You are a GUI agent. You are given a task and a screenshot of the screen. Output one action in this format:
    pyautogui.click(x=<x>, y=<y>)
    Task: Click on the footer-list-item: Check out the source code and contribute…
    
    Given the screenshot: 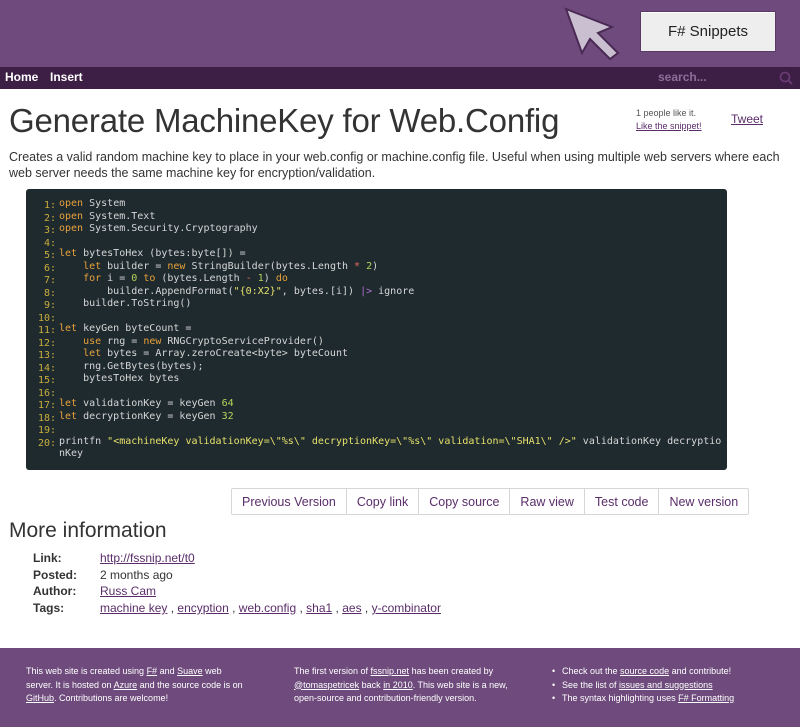 What is the action you would take?
    pyautogui.click(x=672, y=672)
    